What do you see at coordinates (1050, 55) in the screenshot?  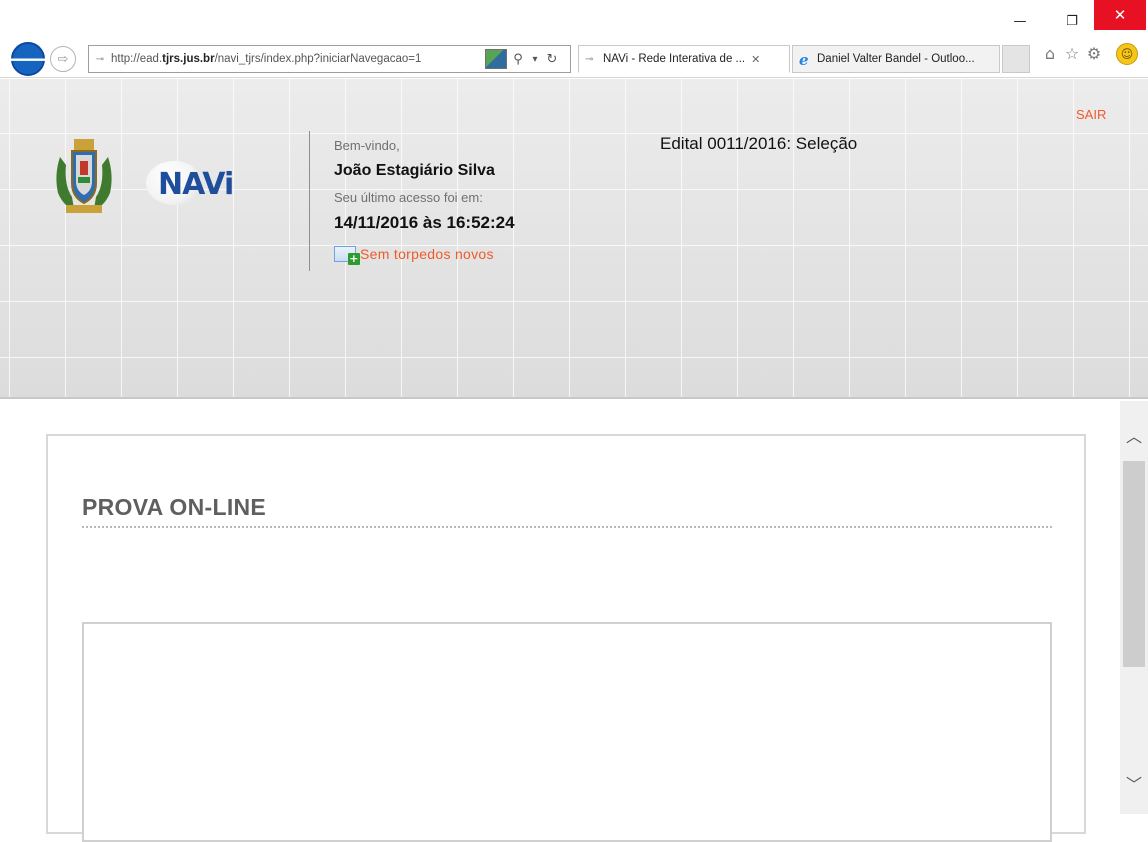 I see `home-icon: ⌂` at bounding box center [1050, 55].